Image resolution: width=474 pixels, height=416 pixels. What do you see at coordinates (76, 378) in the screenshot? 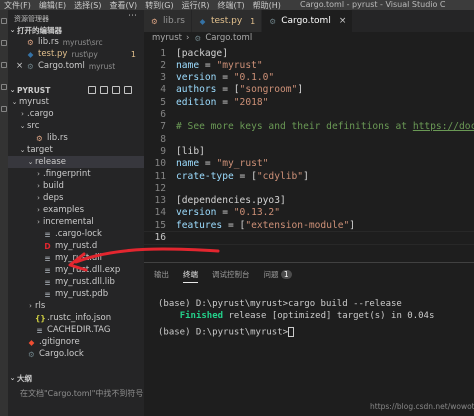
I see `outline-header: ⌄ 大纲` at bounding box center [76, 378].